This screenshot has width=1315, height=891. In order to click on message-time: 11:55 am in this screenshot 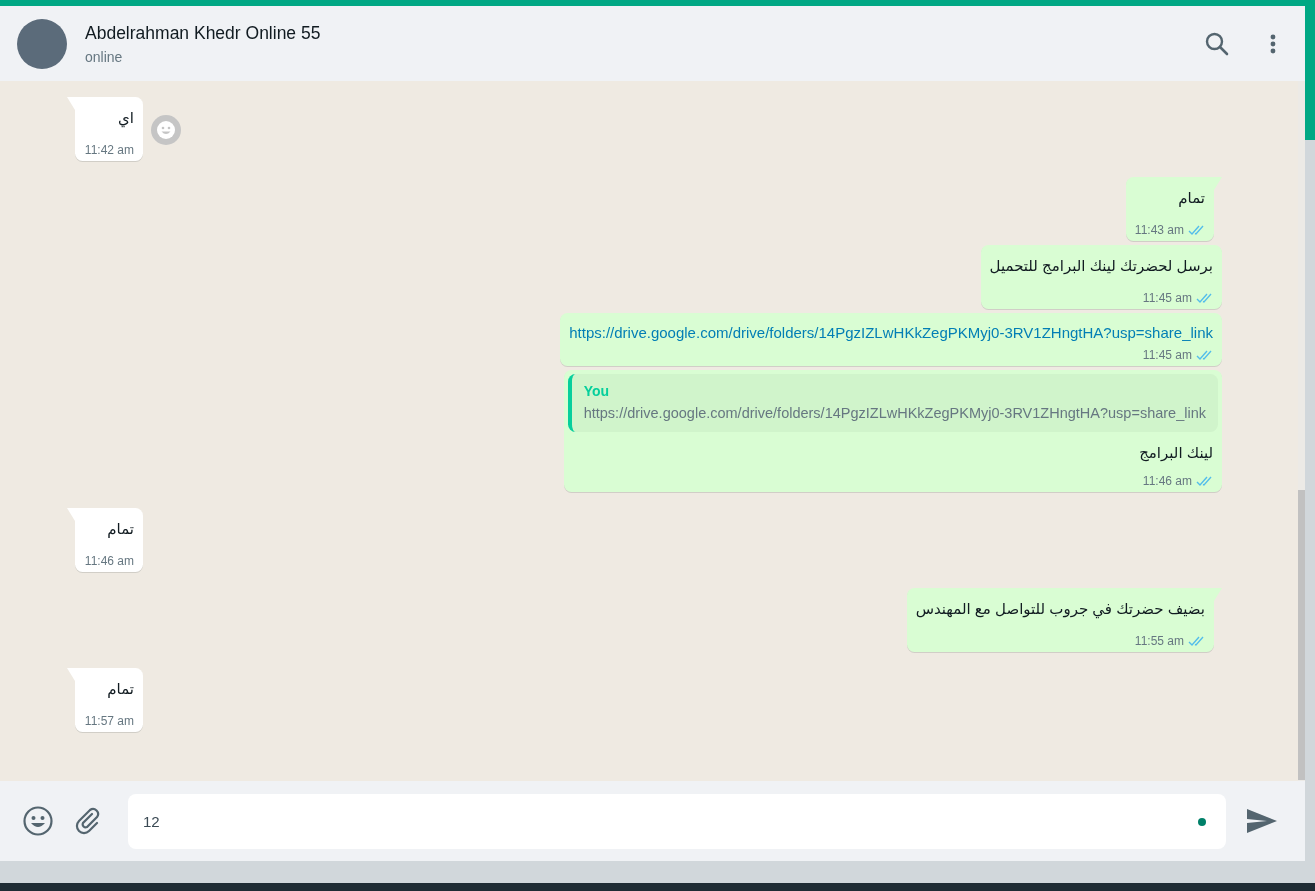, I will do `click(1159, 641)`.